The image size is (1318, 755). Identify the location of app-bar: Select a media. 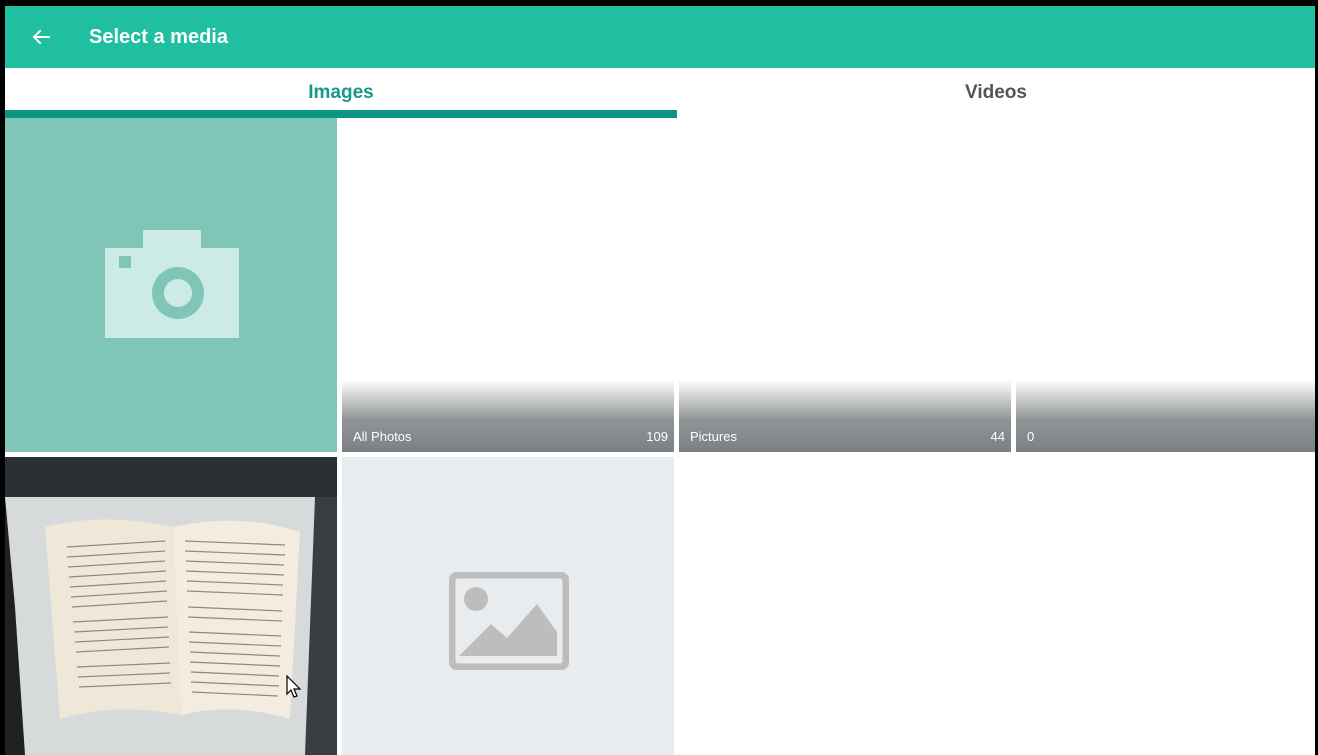
(660, 37).